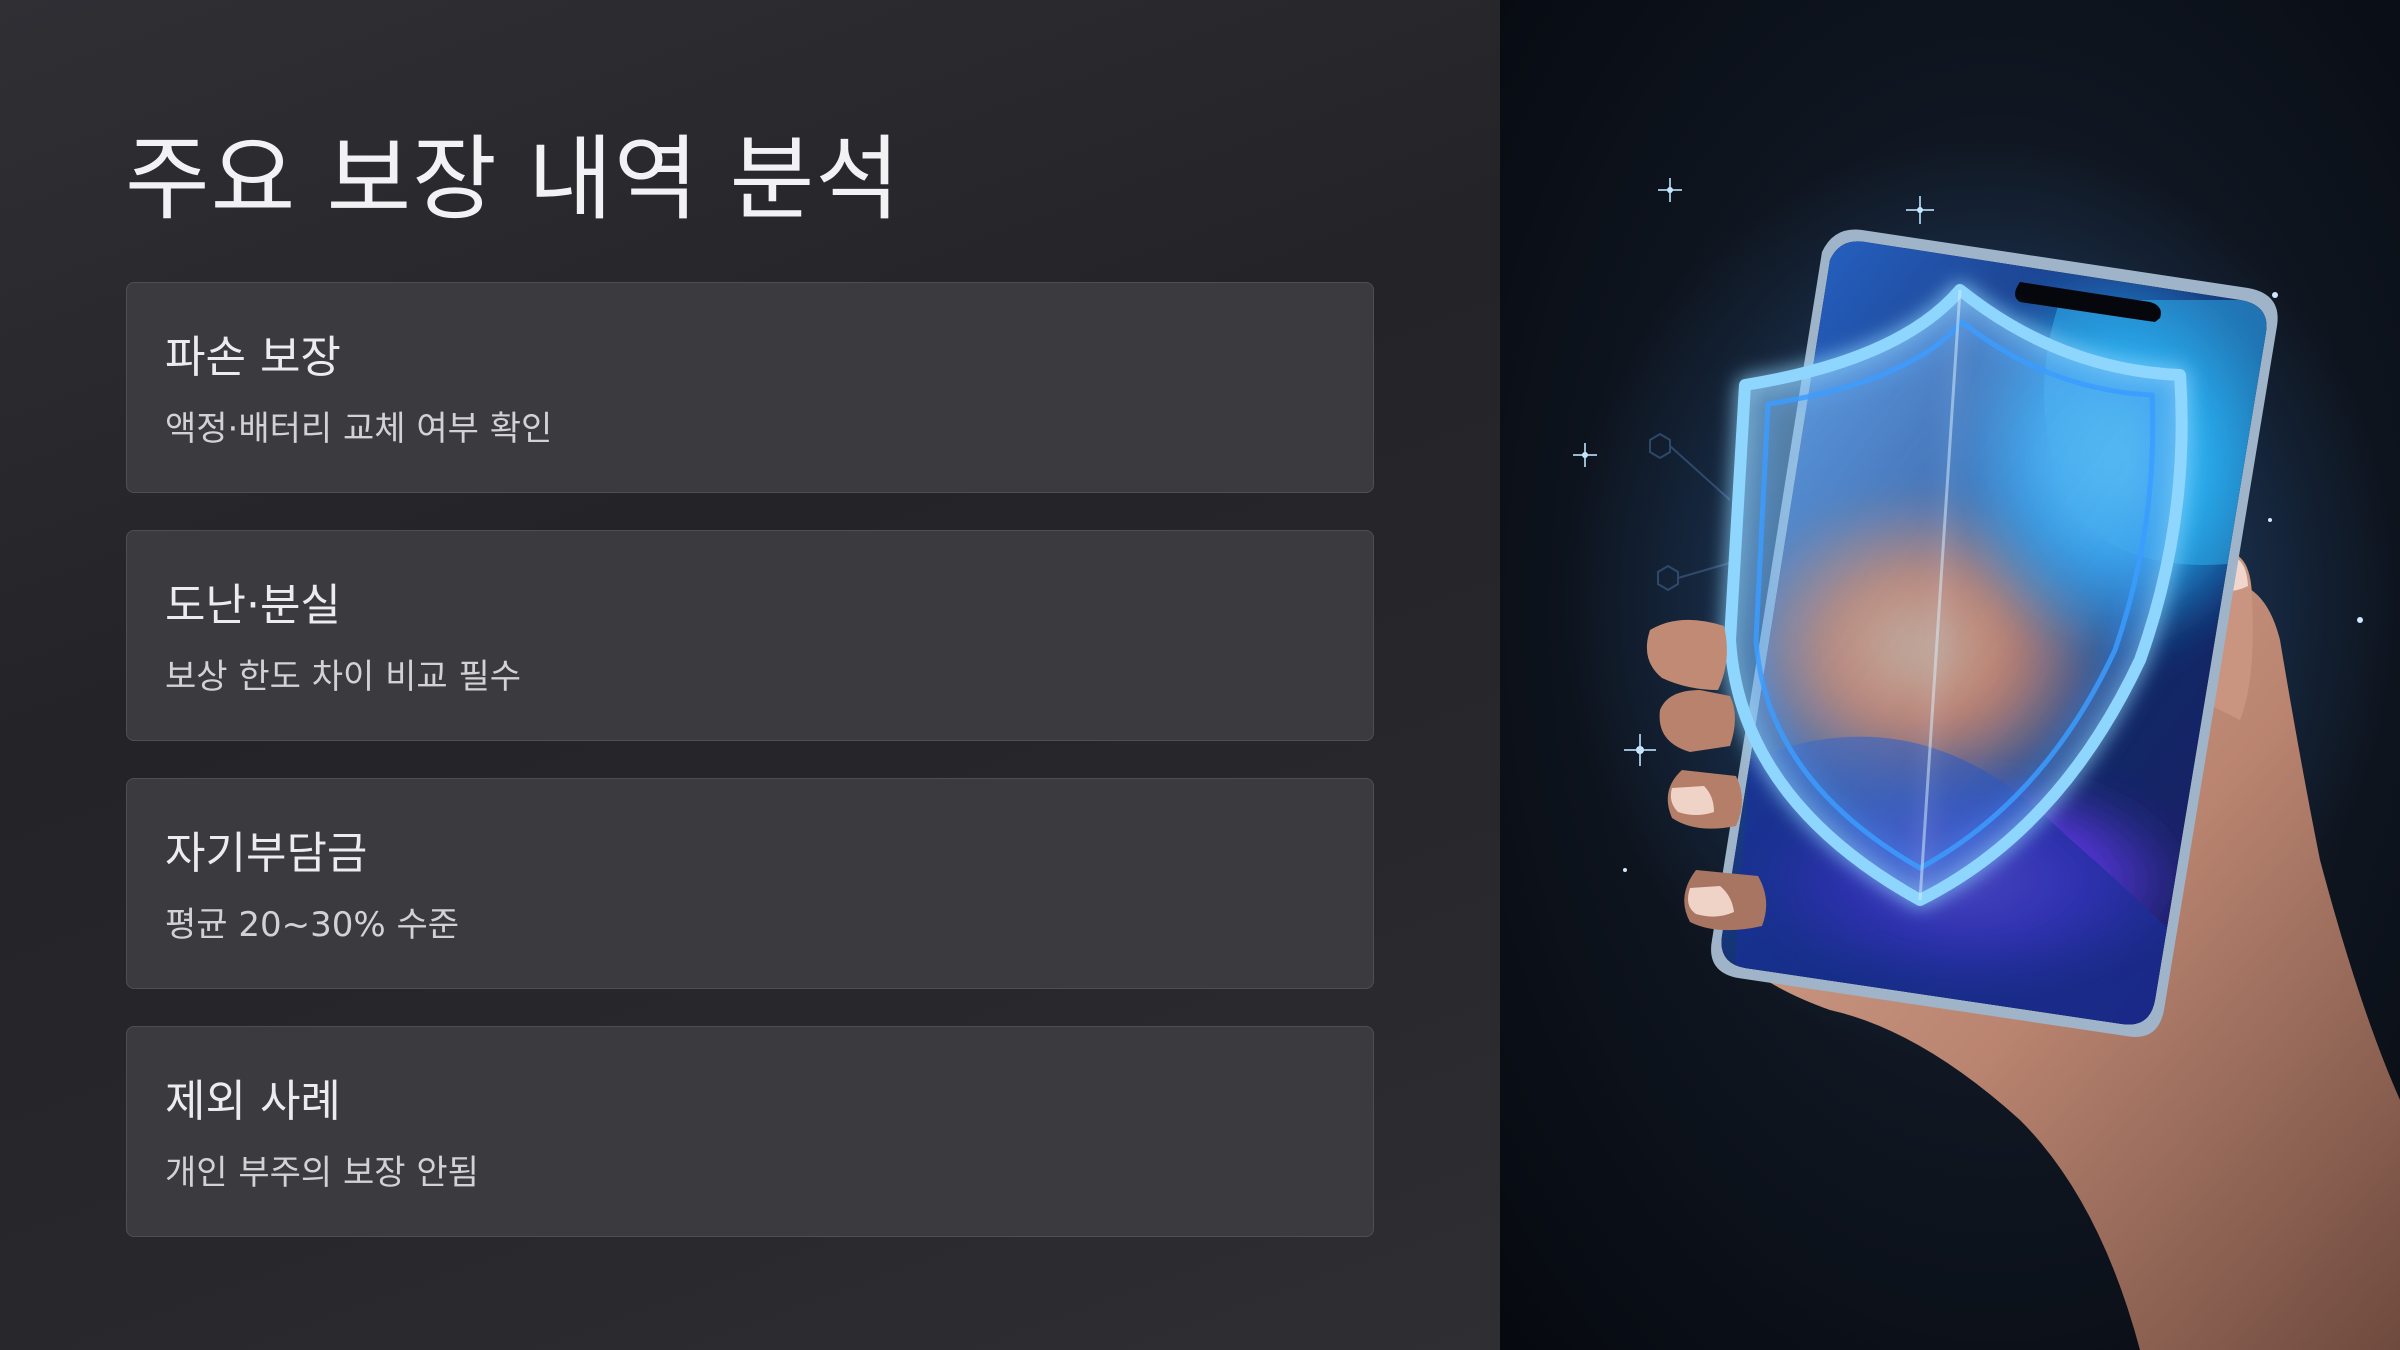  What do you see at coordinates (513, 179) in the screenshot?
I see `page-title: 주요 보장 내역 분석` at bounding box center [513, 179].